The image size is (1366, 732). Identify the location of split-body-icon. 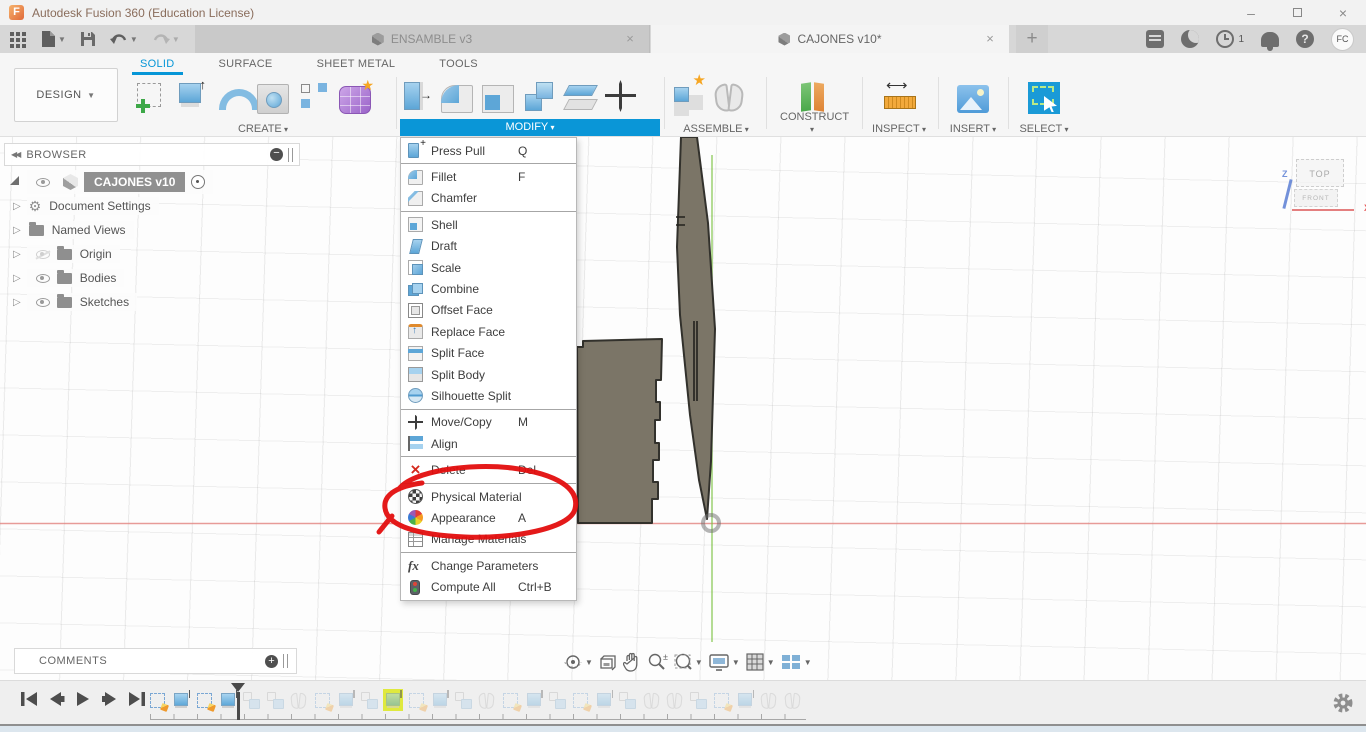
(580, 97).